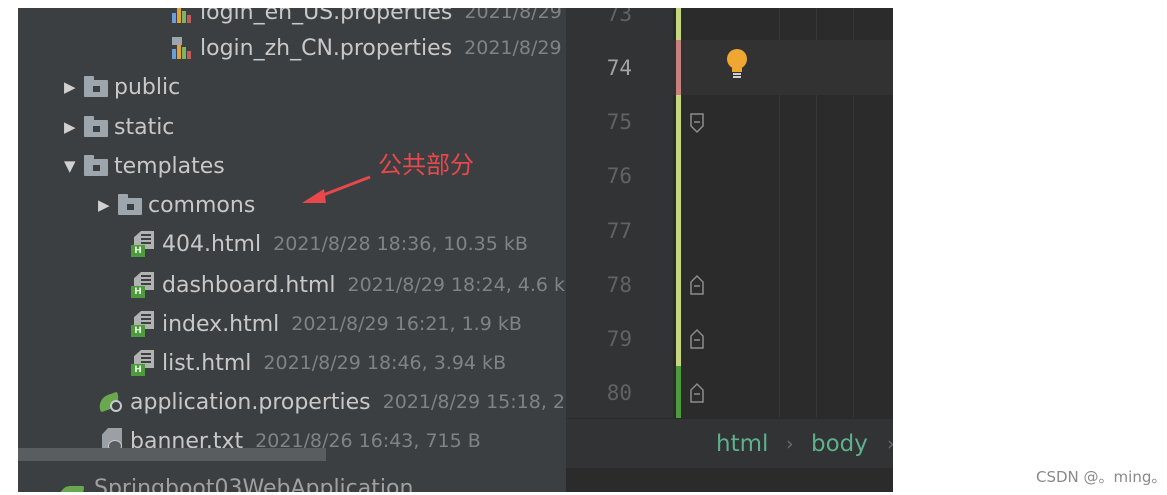  What do you see at coordinates (619, 393) in the screenshot?
I see `line-number: 80` at bounding box center [619, 393].